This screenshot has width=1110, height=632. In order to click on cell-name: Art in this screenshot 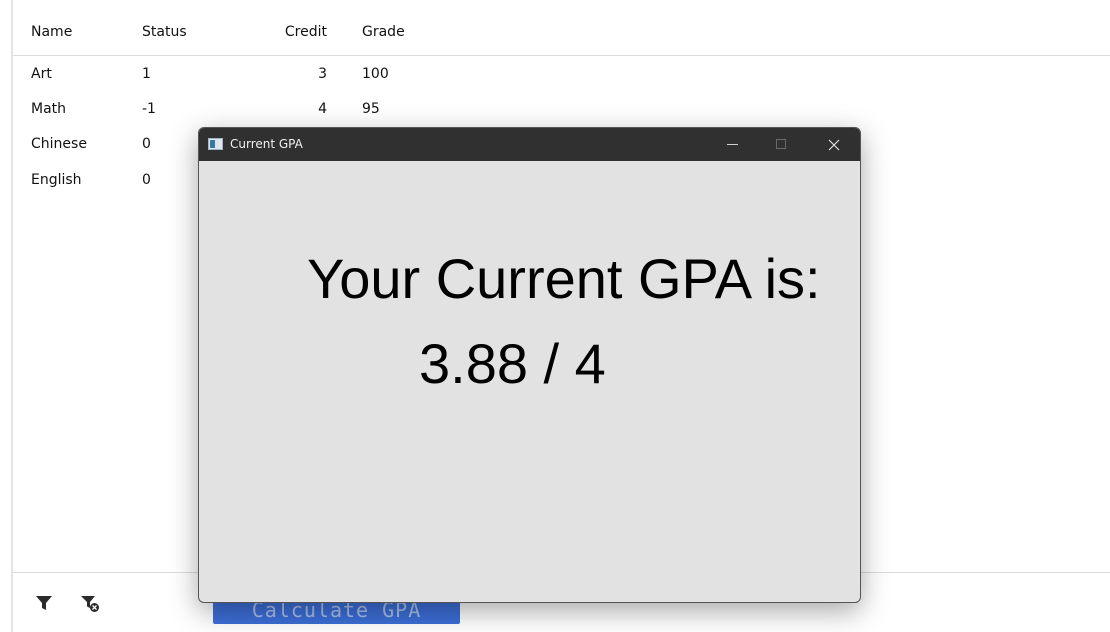, I will do `click(41, 74)`.